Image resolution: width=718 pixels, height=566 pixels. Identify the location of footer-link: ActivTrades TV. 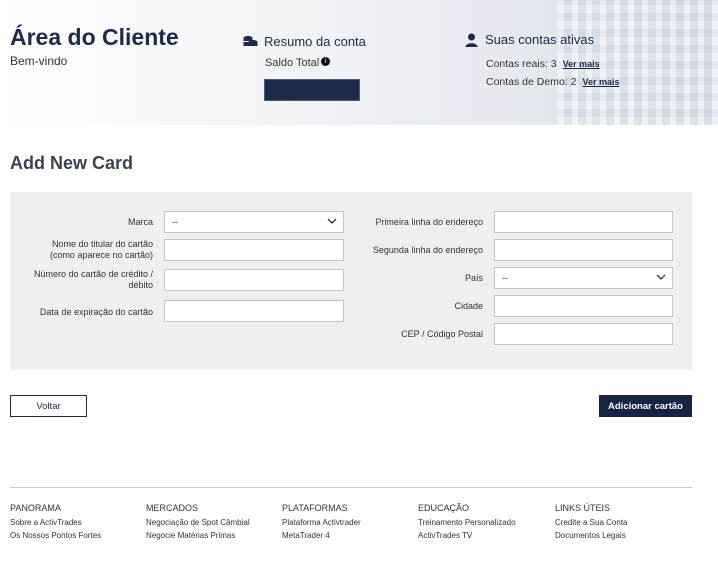
(467, 535).